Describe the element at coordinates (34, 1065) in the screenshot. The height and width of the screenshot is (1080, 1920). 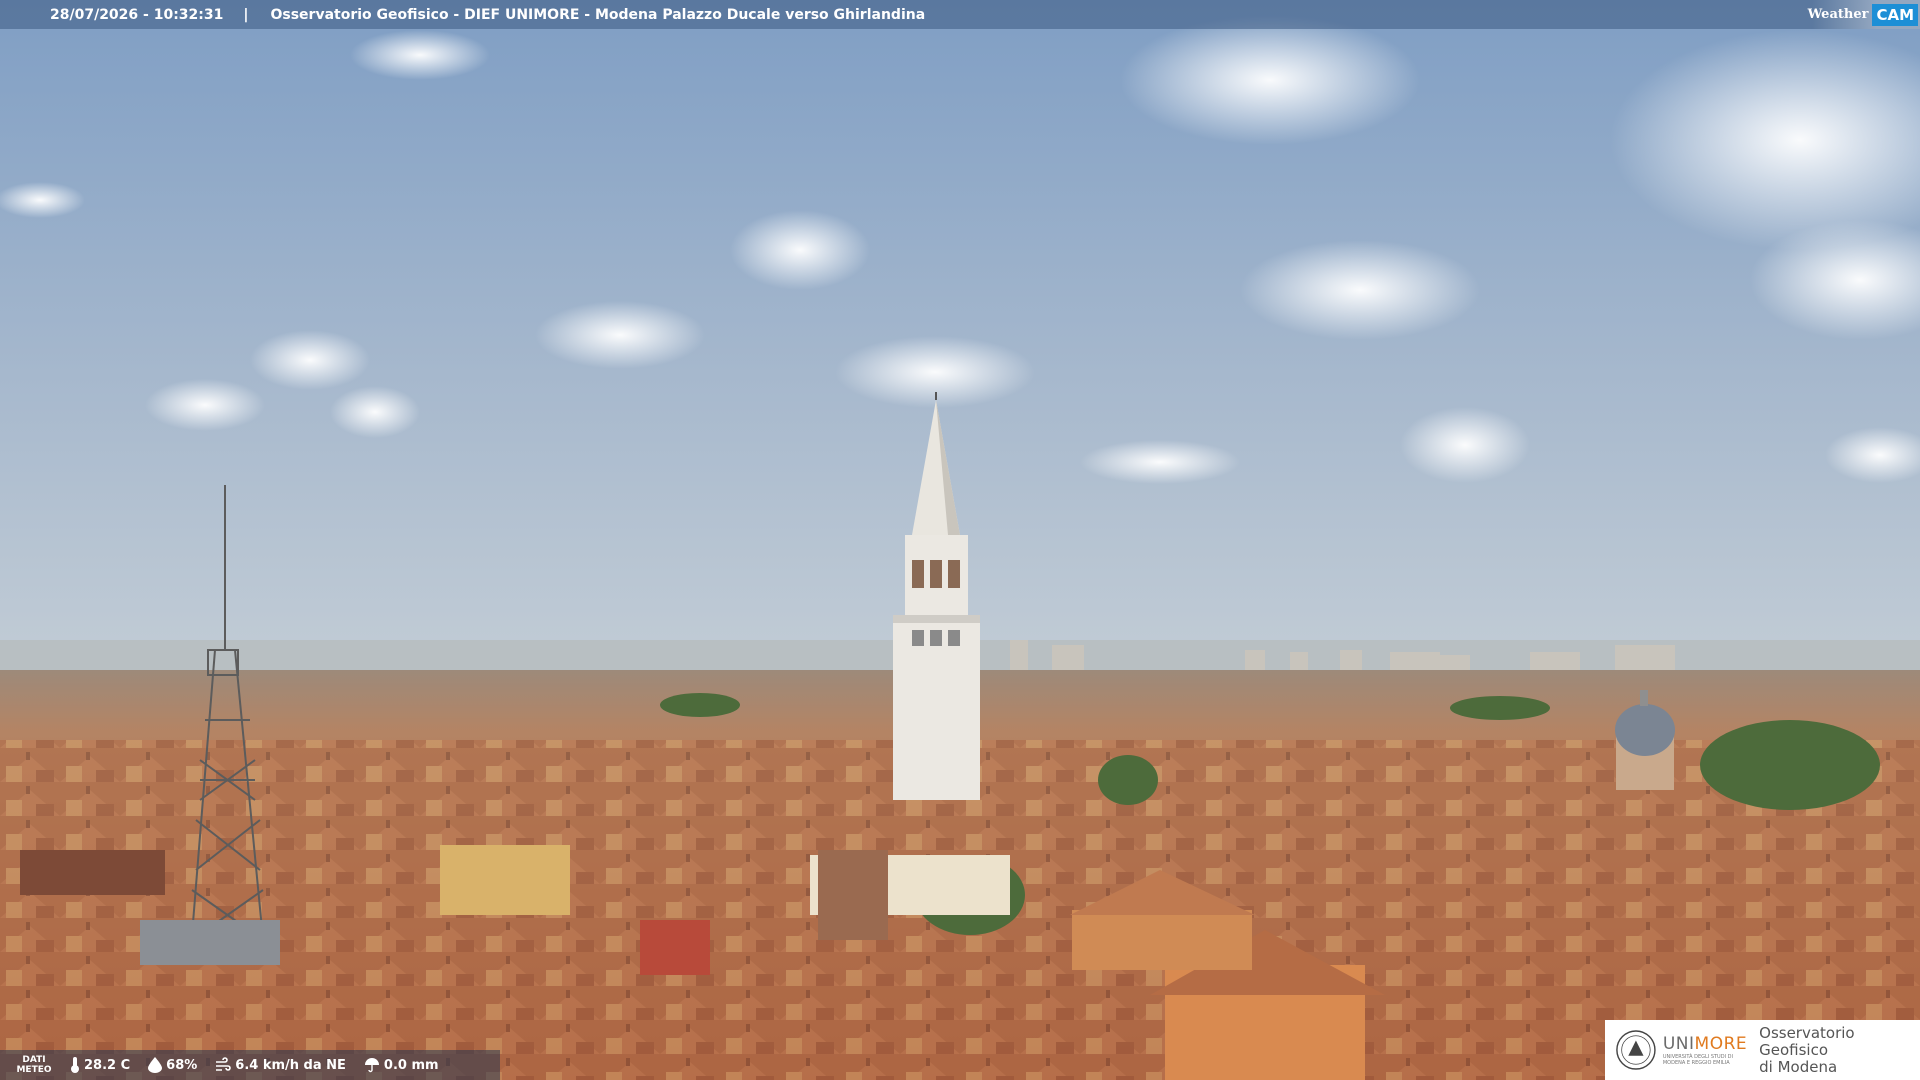
I see `weather-tag: DATI METEO` at that location.